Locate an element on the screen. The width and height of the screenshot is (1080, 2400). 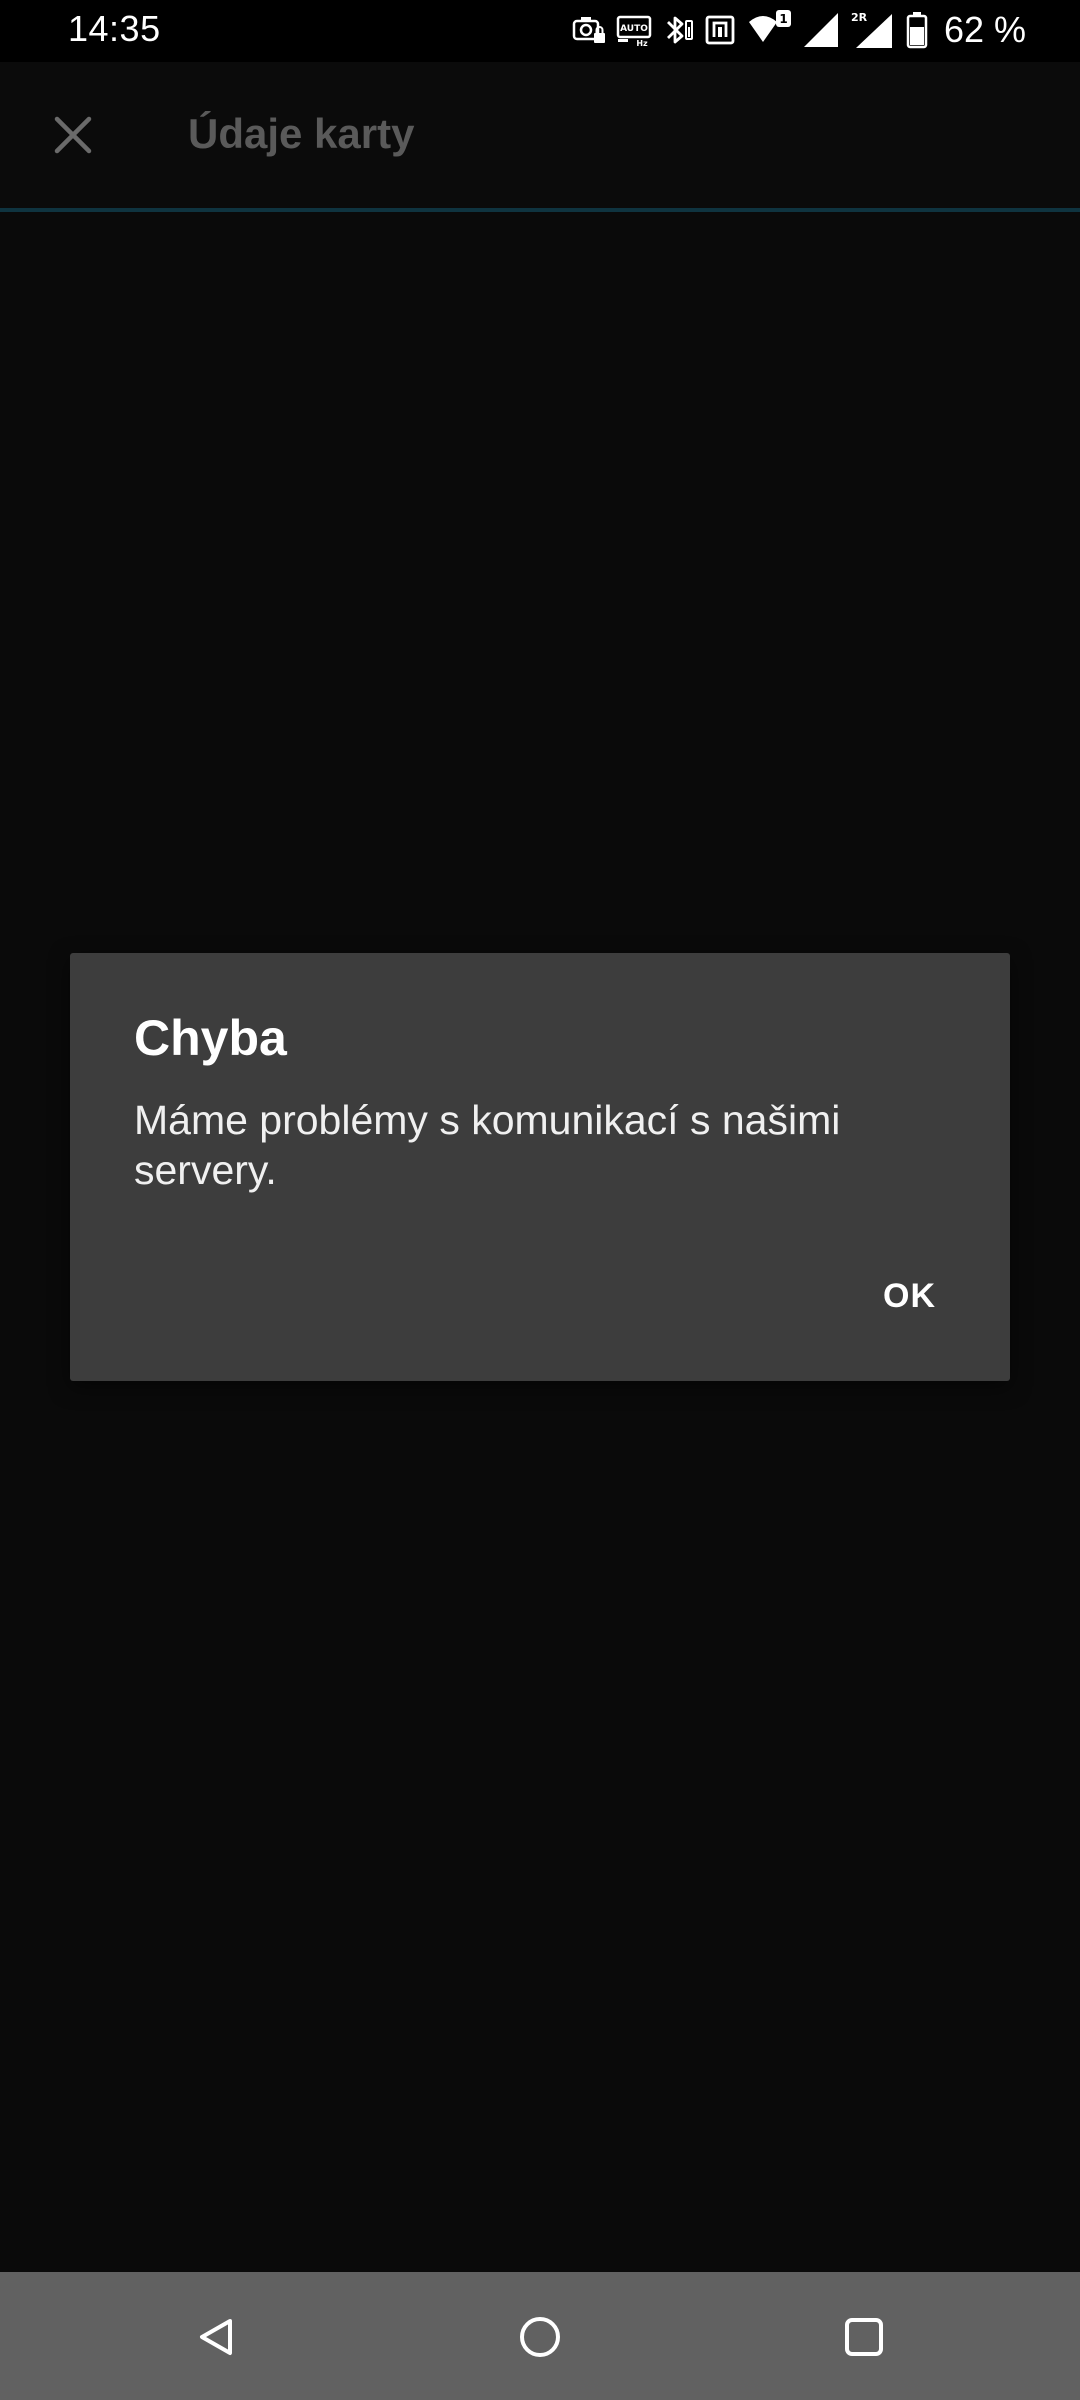
svg-text: 1 is located at coordinates (783, 19).